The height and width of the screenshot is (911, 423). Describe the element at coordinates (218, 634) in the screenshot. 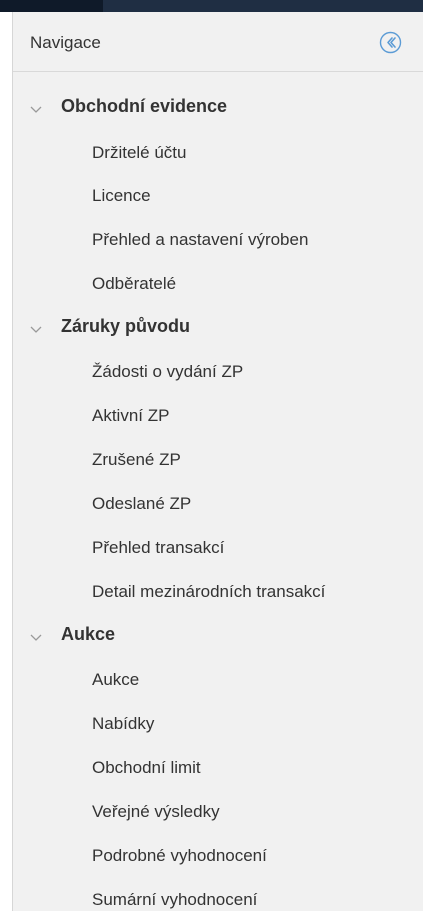

I see `section-aukce: Aukce` at that location.